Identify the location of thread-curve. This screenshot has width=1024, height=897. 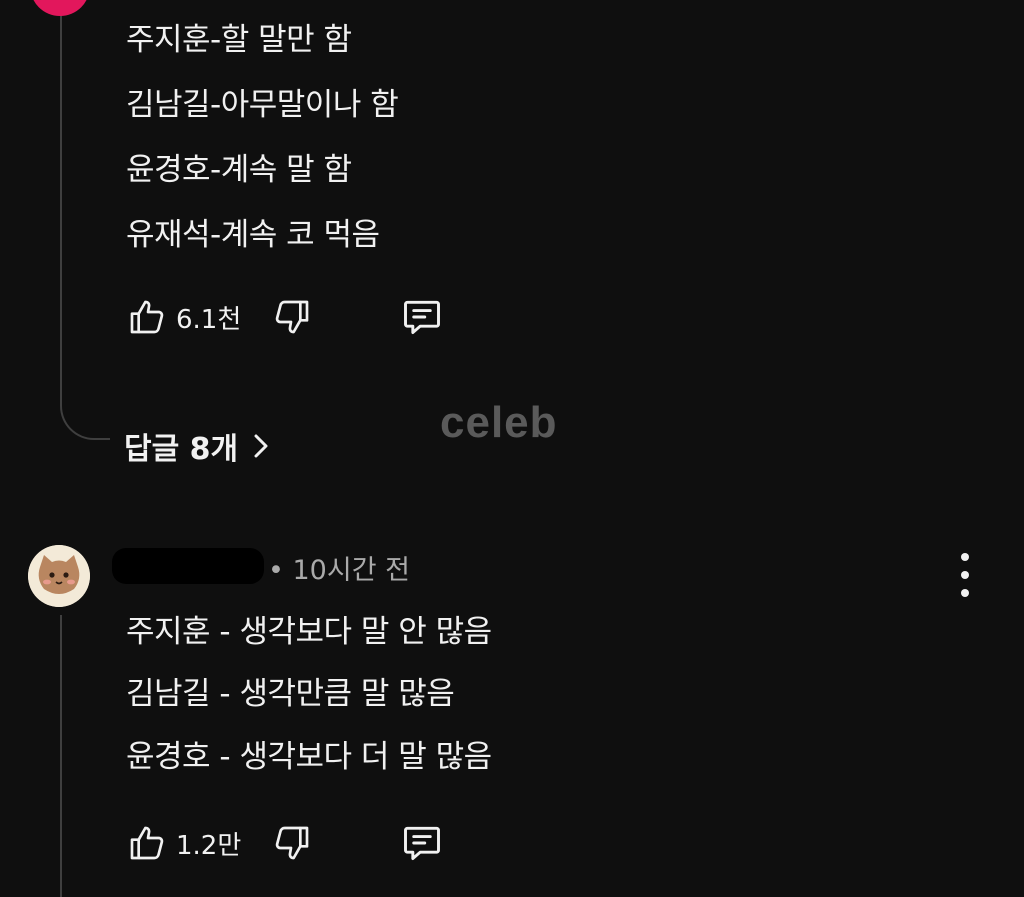
(85, 410).